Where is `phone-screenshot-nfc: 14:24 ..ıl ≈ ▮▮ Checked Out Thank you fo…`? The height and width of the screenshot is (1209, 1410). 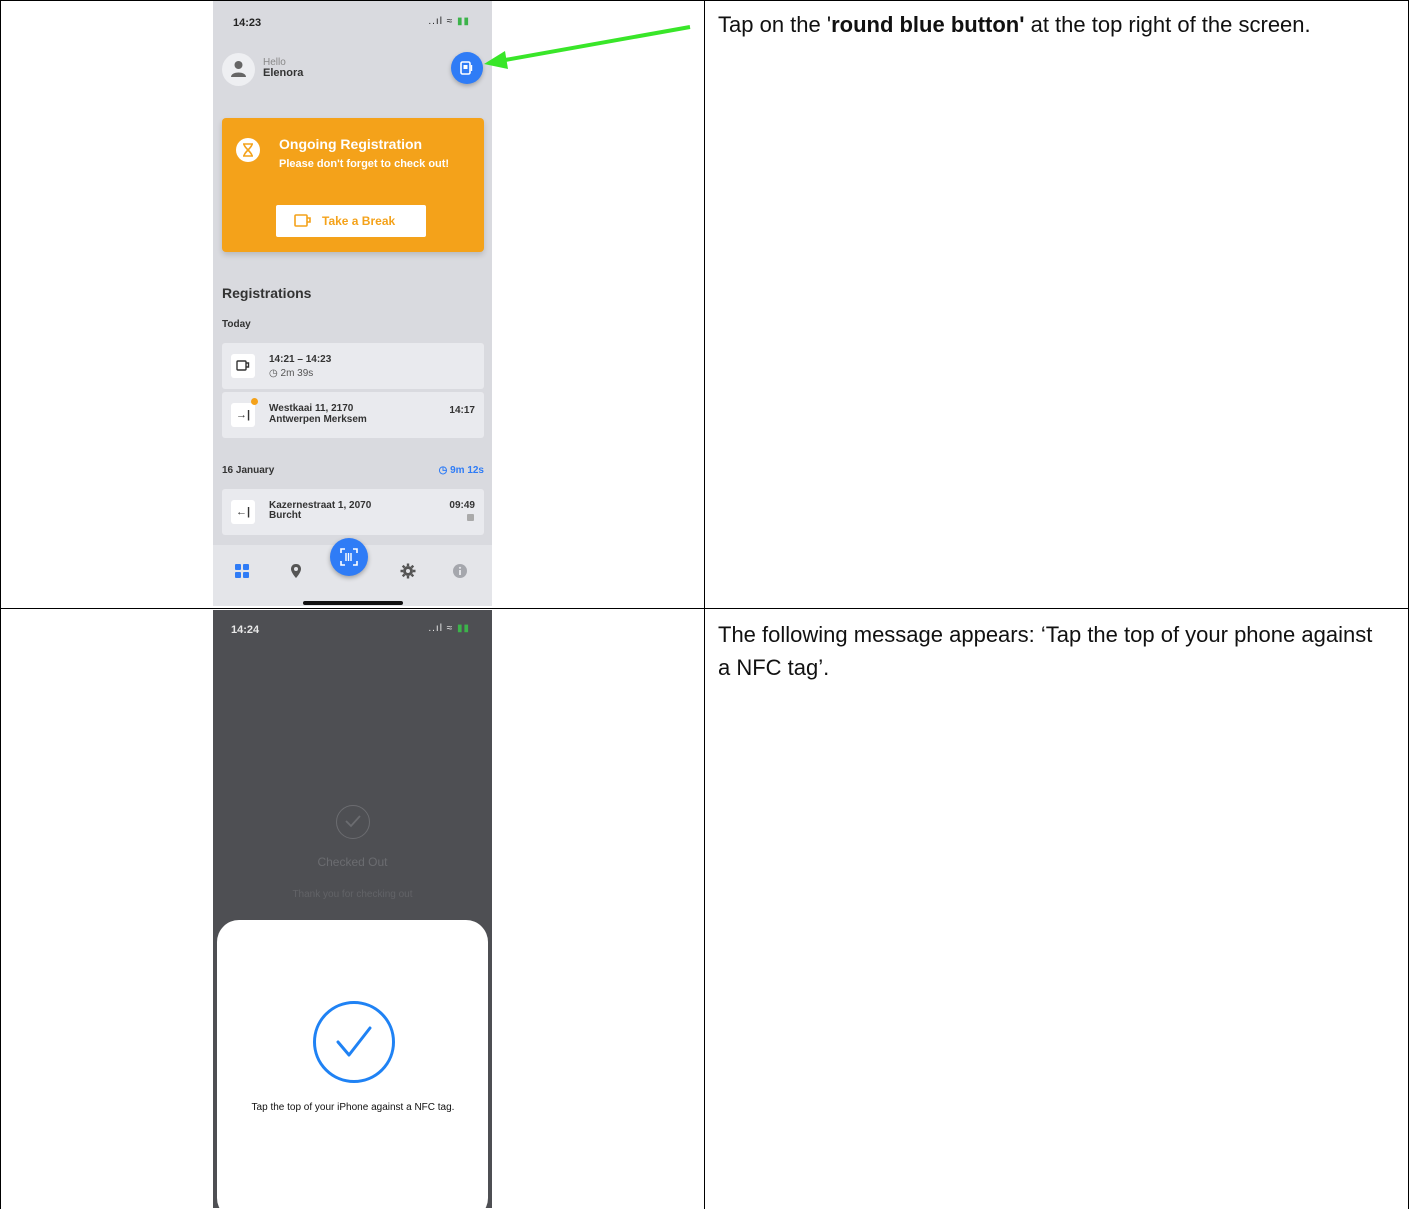
phone-screenshot-nfc: 14:24 ..ıl ≈ ▮▮ Checked Out Thank you fo… is located at coordinates (352, 909).